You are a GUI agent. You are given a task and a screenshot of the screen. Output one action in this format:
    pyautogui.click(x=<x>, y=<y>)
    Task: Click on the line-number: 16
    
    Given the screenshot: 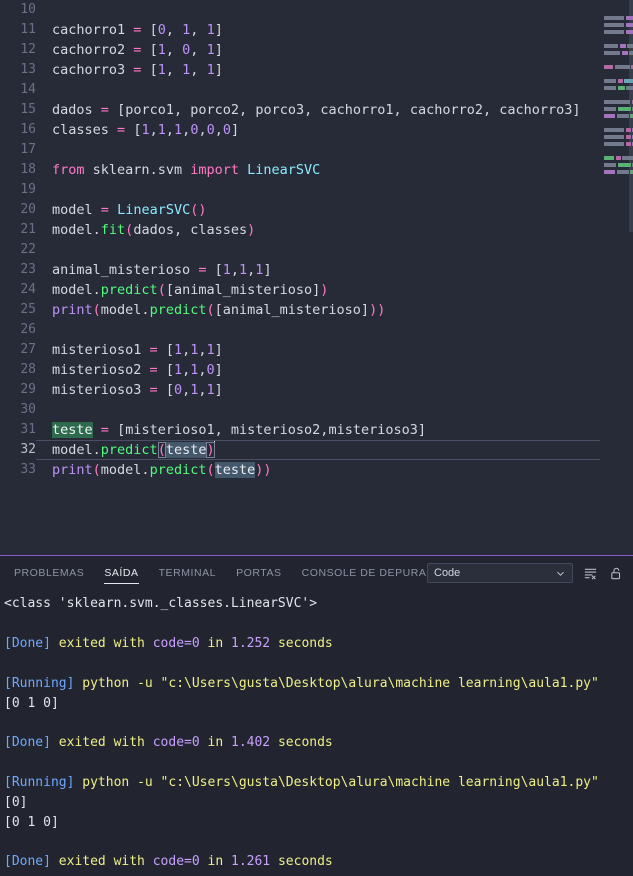 What is the action you would take?
    pyautogui.click(x=28, y=129)
    